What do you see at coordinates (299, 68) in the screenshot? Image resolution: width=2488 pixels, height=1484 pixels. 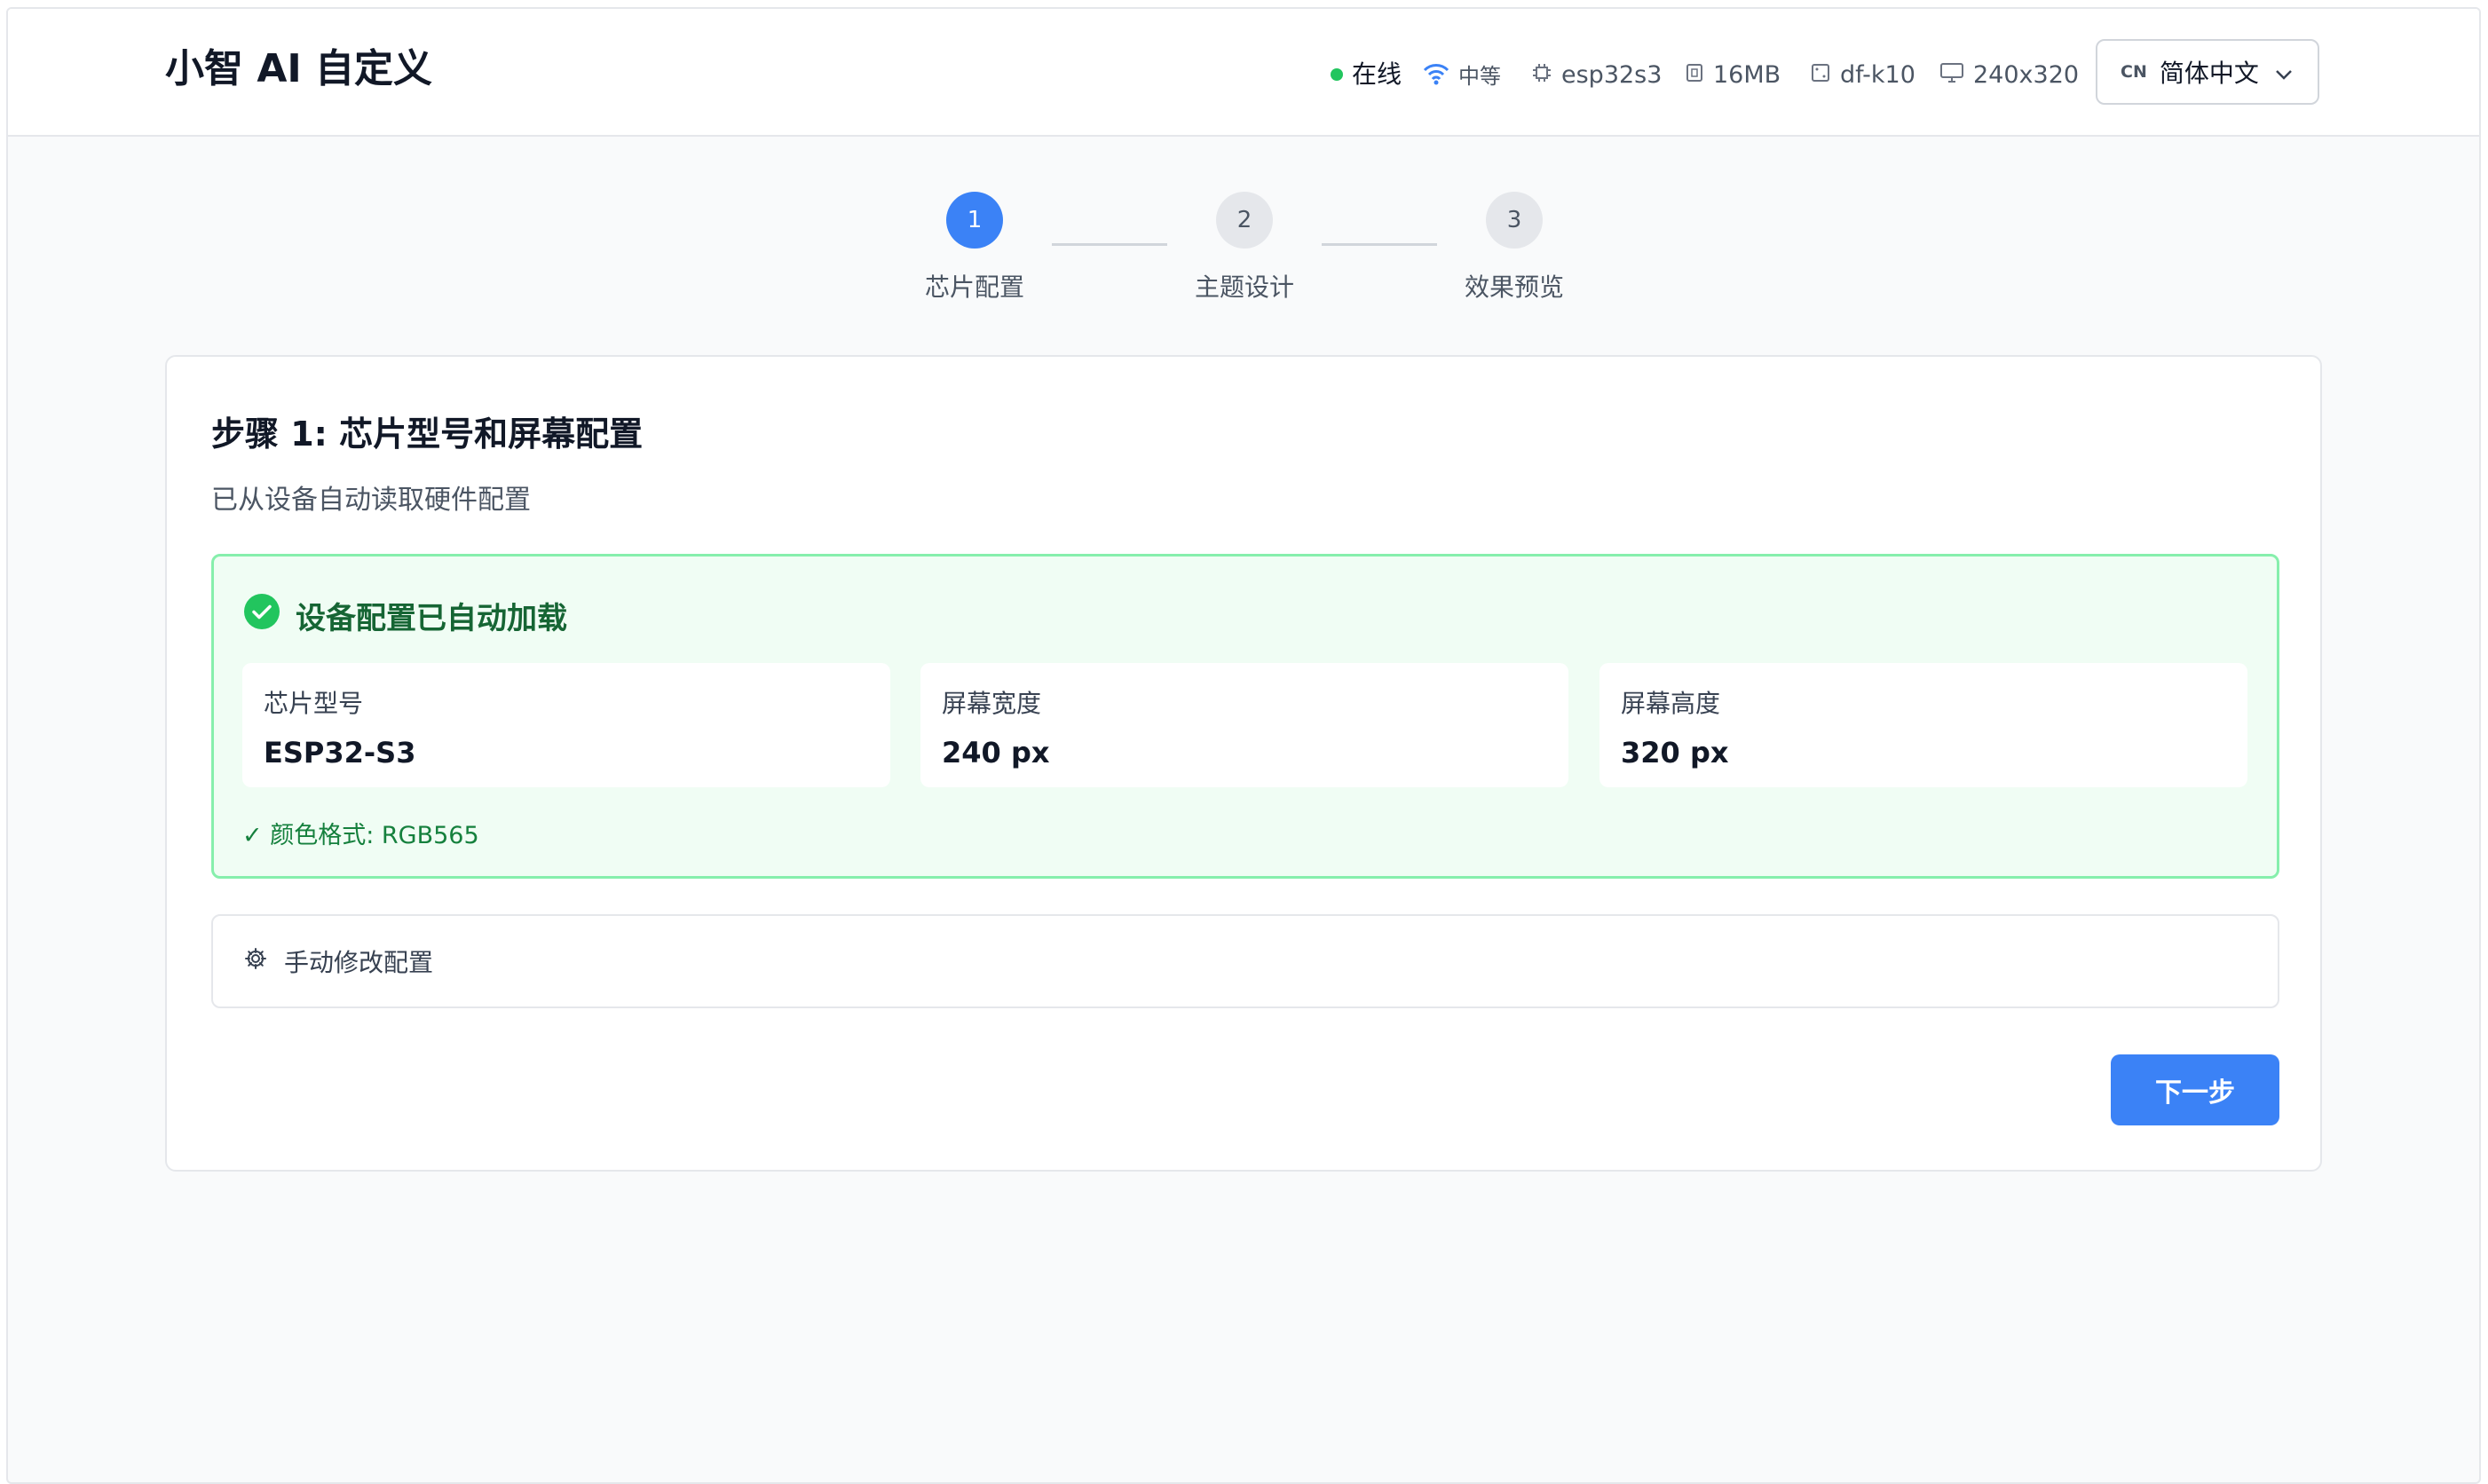 I see `app-title: 小智 AI 自定义` at bounding box center [299, 68].